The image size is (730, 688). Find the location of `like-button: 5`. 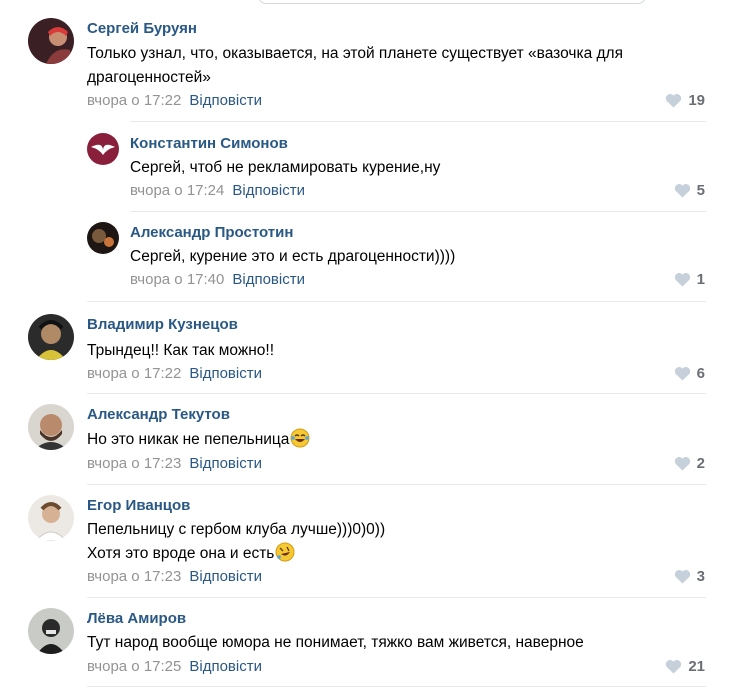

like-button: 5 is located at coordinates (689, 192).